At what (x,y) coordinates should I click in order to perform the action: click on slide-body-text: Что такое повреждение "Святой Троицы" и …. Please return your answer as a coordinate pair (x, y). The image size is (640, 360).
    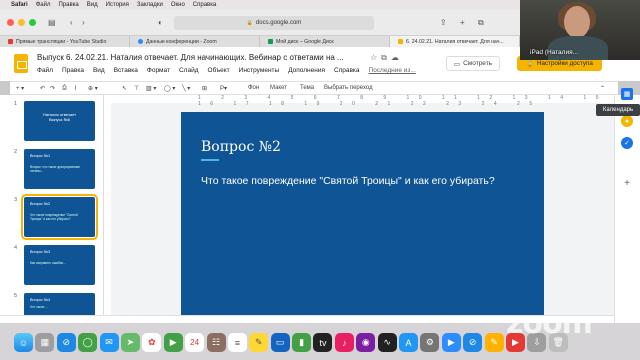
    Looking at the image, I should click on (361, 181).